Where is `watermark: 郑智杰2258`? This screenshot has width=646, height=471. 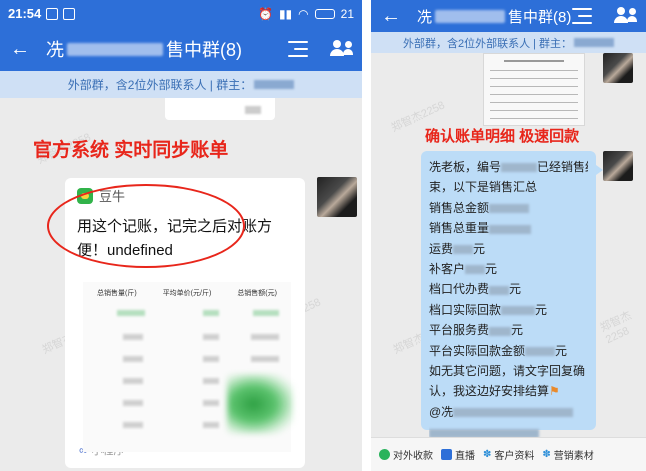
watermark: 郑智杰2258 is located at coordinates (616, 328).